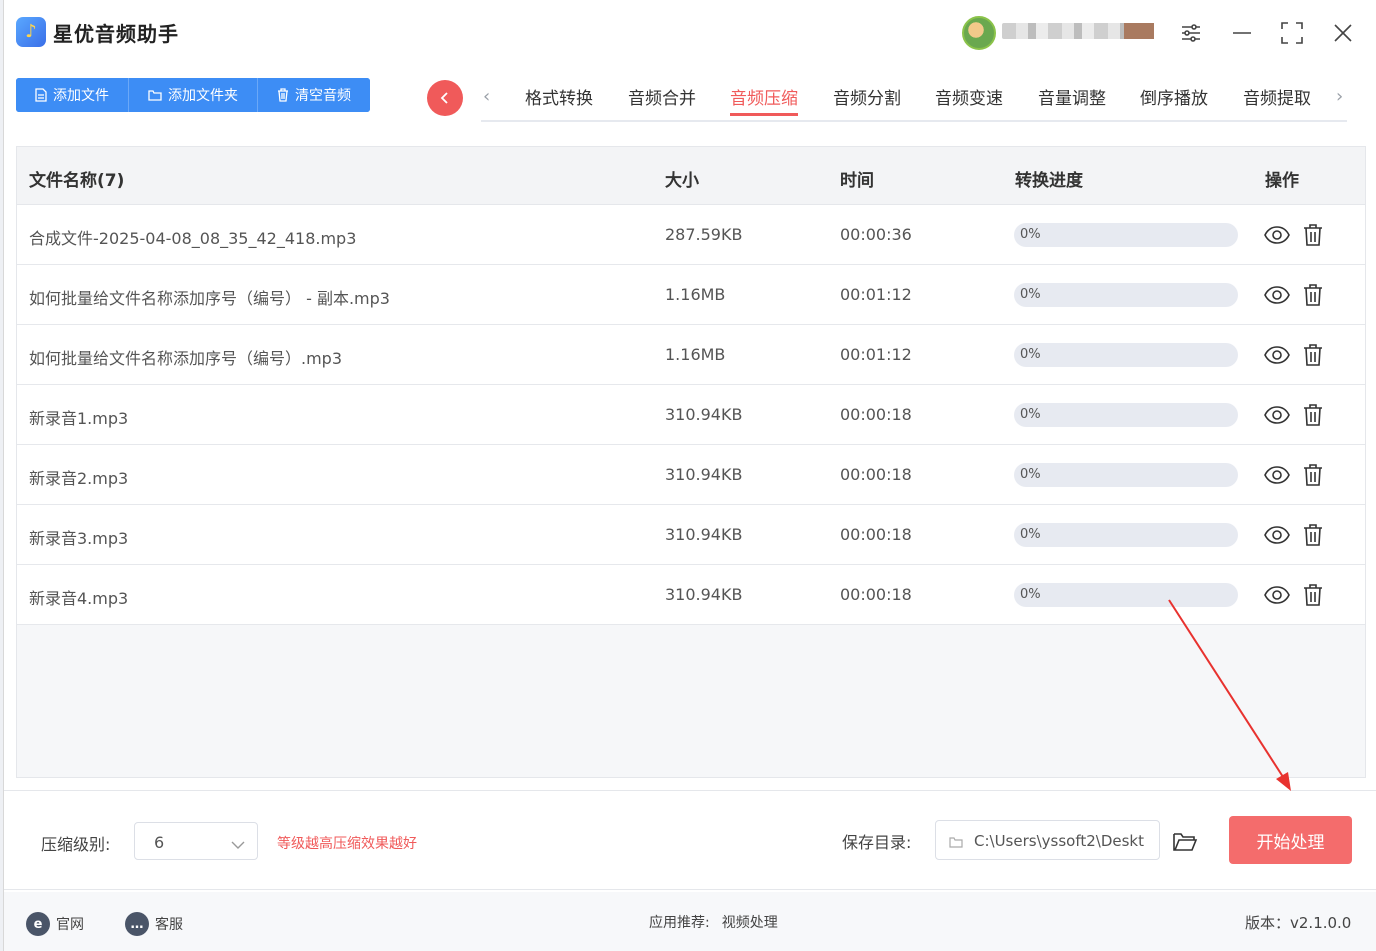 The width and height of the screenshot is (1376, 951). I want to click on table-row: 如何批量给文件名称添加序号（编号）.mp3 1.16MB 00:01:12 0%, so click(691, 355).